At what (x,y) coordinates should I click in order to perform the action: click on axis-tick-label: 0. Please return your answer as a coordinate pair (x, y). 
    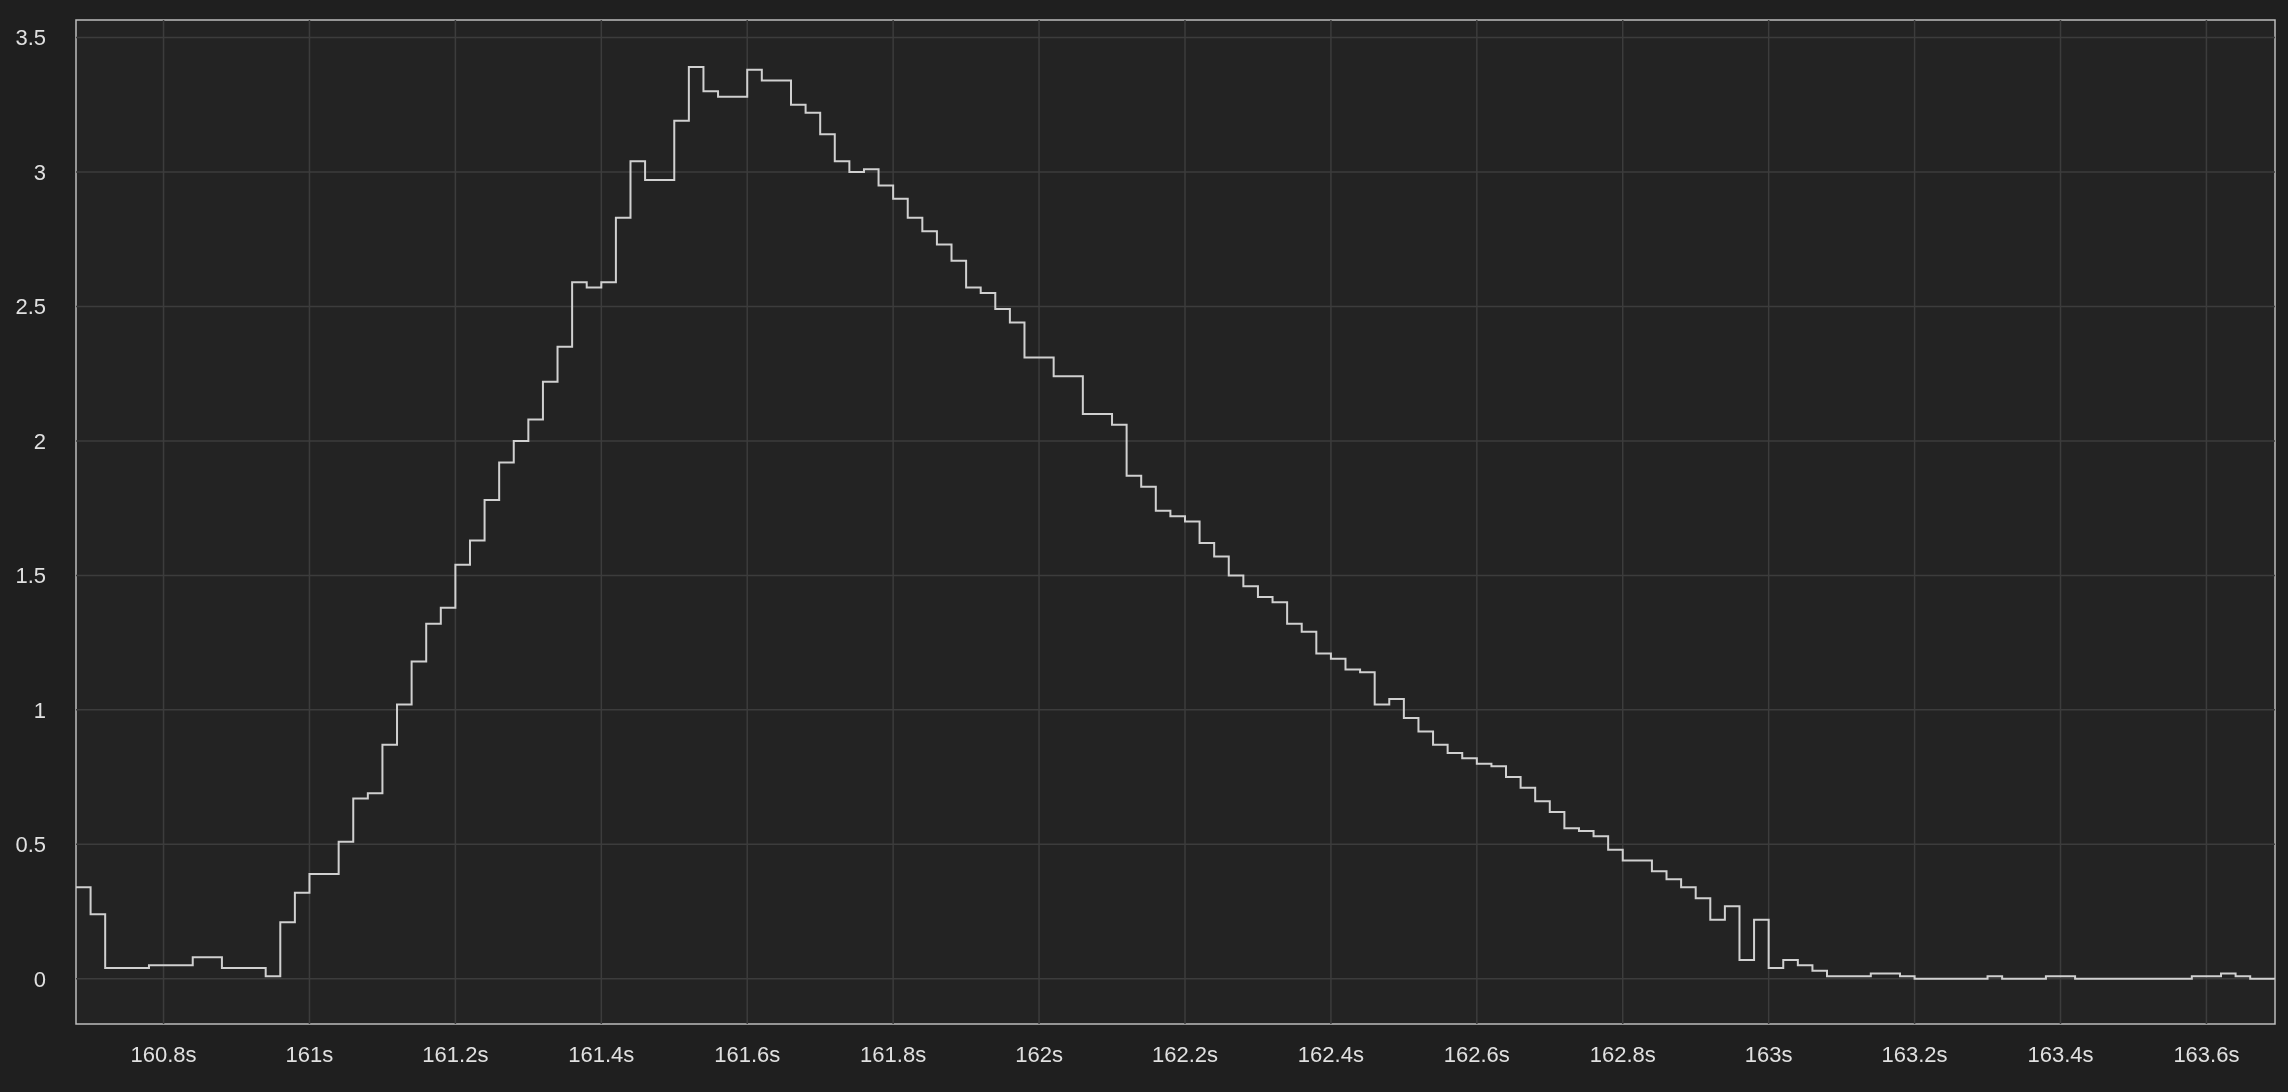
    Looking at the image, I should click on (39, 979).